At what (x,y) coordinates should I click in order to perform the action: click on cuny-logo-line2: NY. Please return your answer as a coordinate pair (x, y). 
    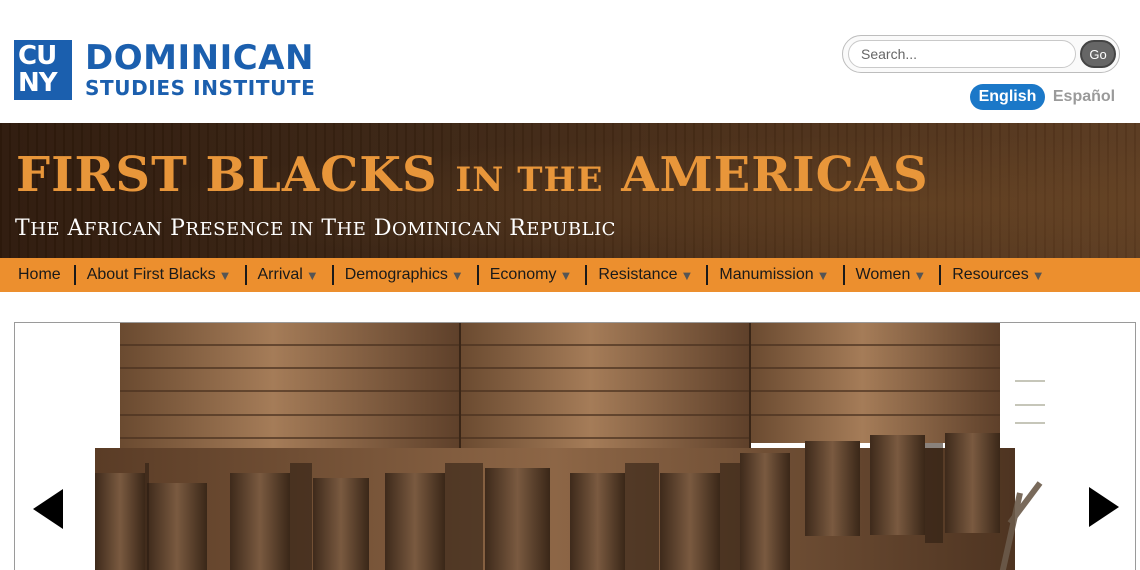
    Looking at the image, I should click on (38, 83).